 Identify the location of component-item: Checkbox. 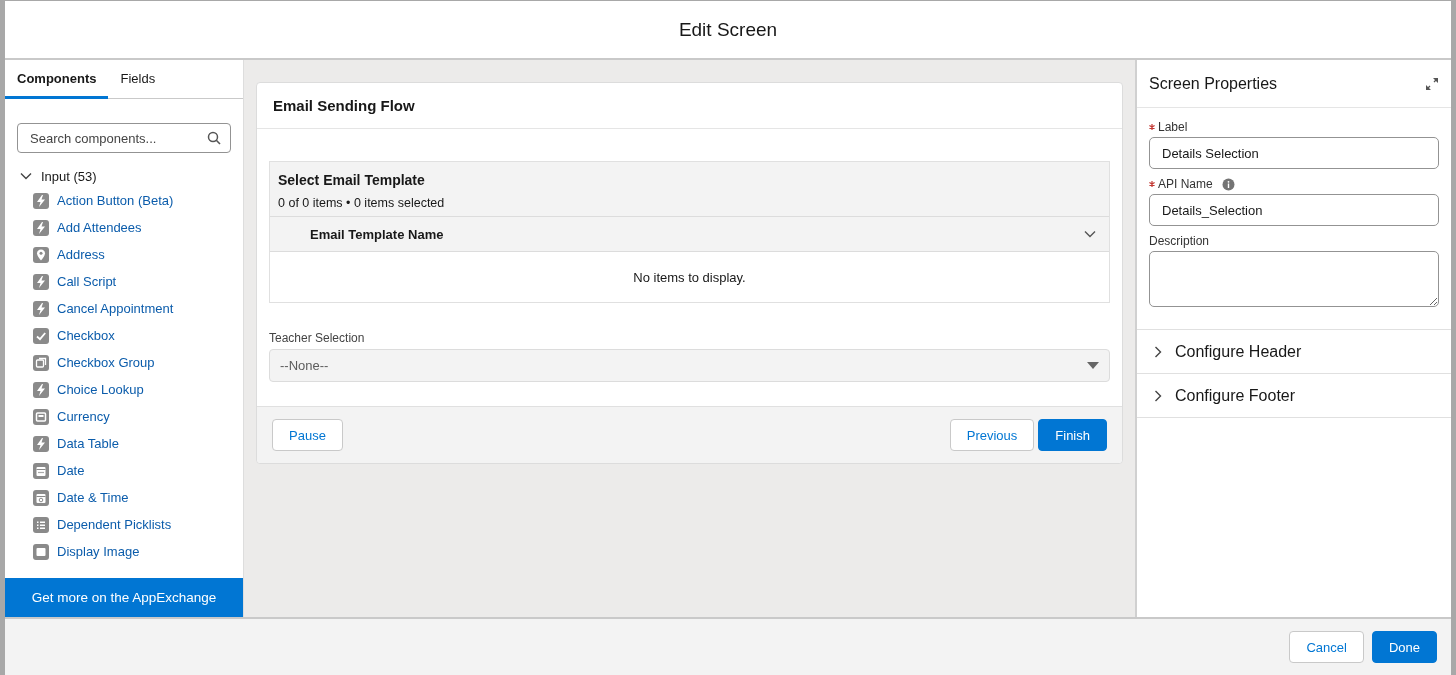
(70, 335).